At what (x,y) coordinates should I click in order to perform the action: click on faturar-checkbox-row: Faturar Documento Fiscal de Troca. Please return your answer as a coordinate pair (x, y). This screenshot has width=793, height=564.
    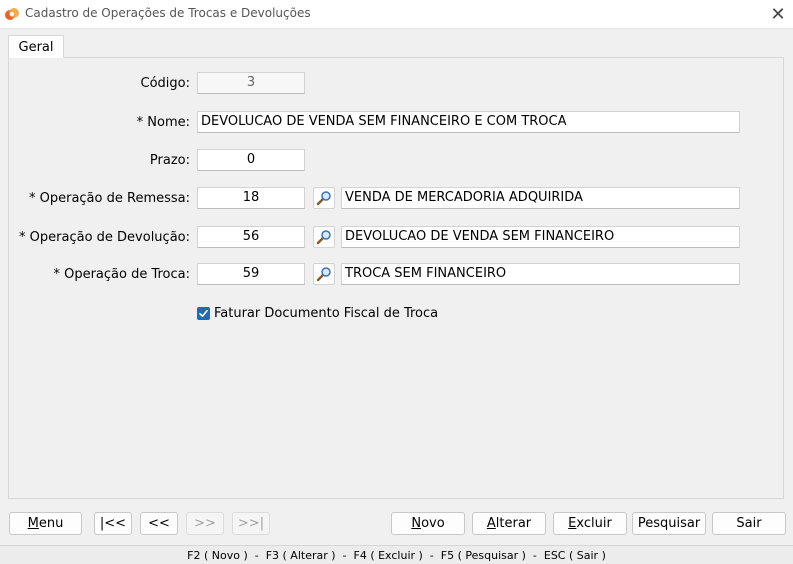
    Looking at the image, I should click on (317, 313).